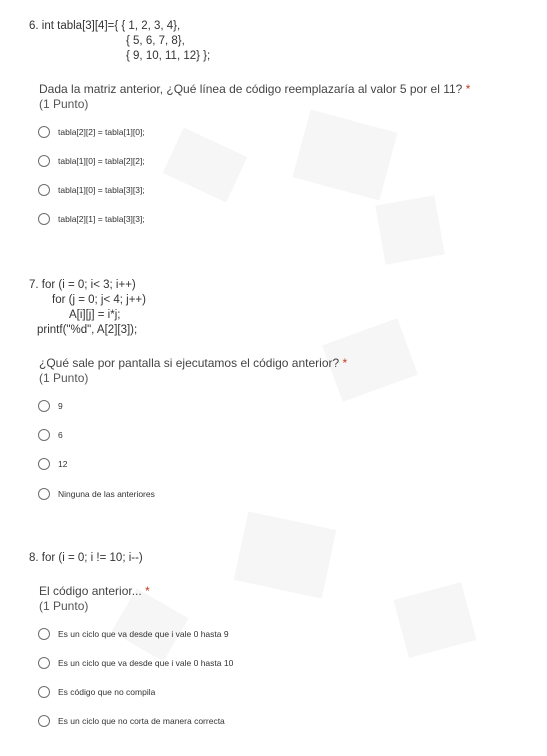 This screenshot has width=547, height=756. Describe the element at coordinates (107, 692) in the screenshot. I see `option-label: Es código que no compila` at that location.